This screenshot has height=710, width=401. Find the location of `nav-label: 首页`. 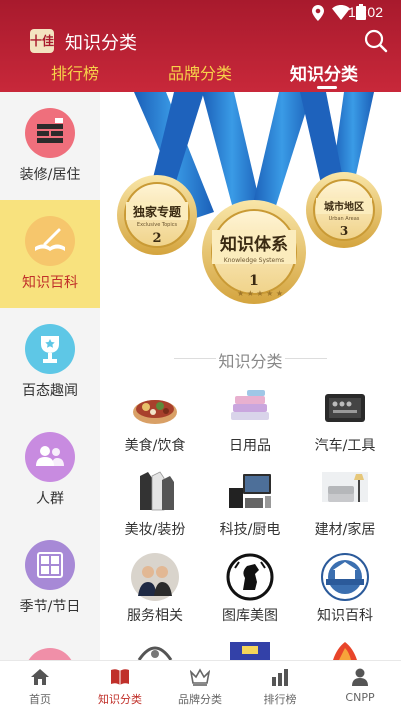

nav-label: 首页 is located at coordinates (40, 699).